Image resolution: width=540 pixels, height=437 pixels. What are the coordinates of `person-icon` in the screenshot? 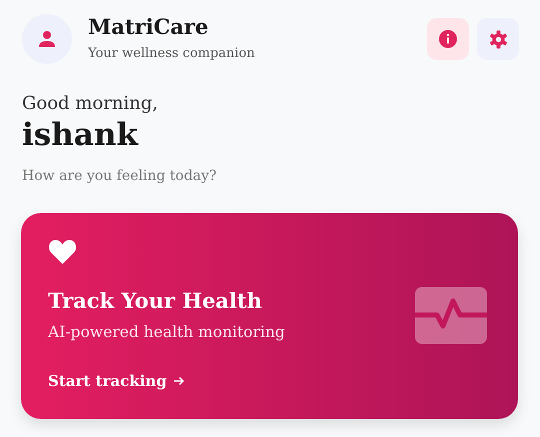 It's located at (47, 39).